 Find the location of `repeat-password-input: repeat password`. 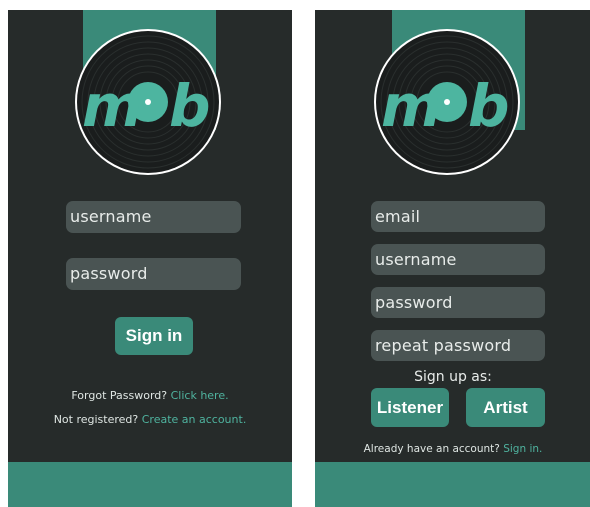

repeat-password-input: repeat password is located at coordinates (458, 345).